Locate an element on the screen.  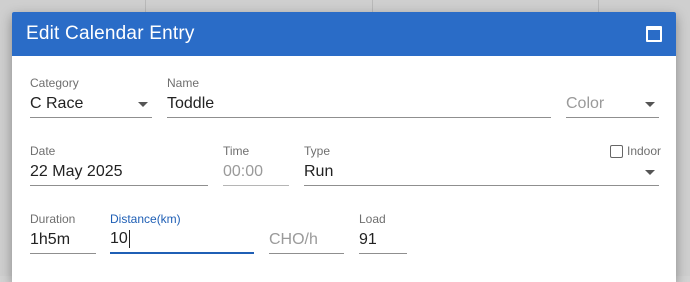
time-field: Time 00:00 is located at coordinates (256, 165).